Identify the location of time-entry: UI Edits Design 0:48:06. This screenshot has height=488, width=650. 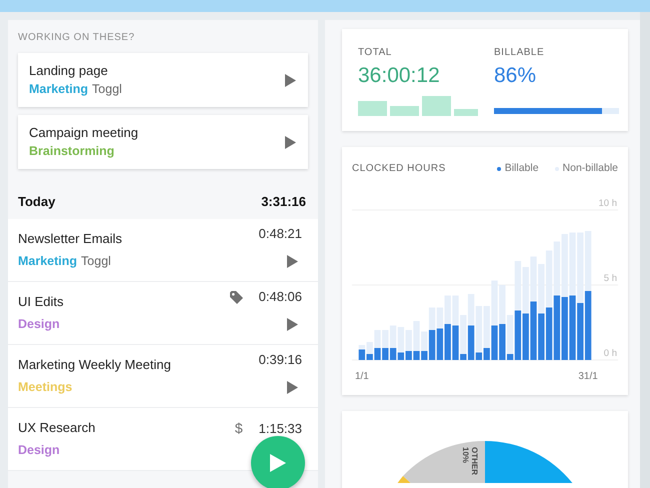
(163, 313).